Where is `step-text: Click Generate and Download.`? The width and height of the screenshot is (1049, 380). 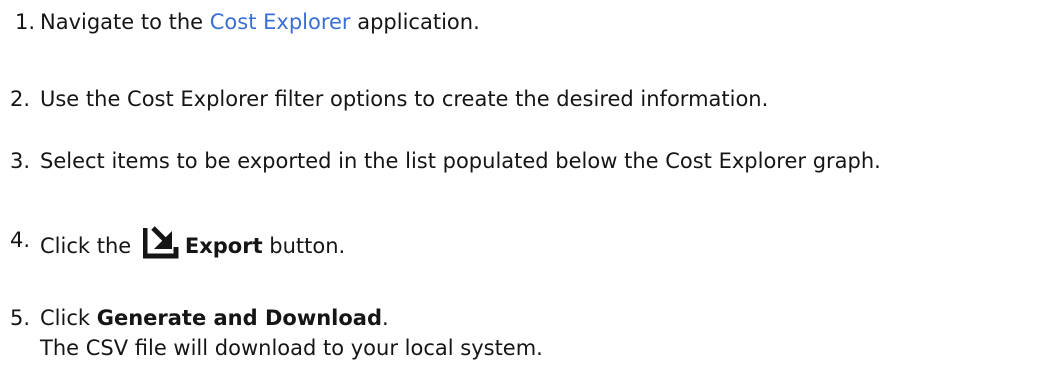 step-text: Click Generate and Download. is located at coordinates (214, 318).